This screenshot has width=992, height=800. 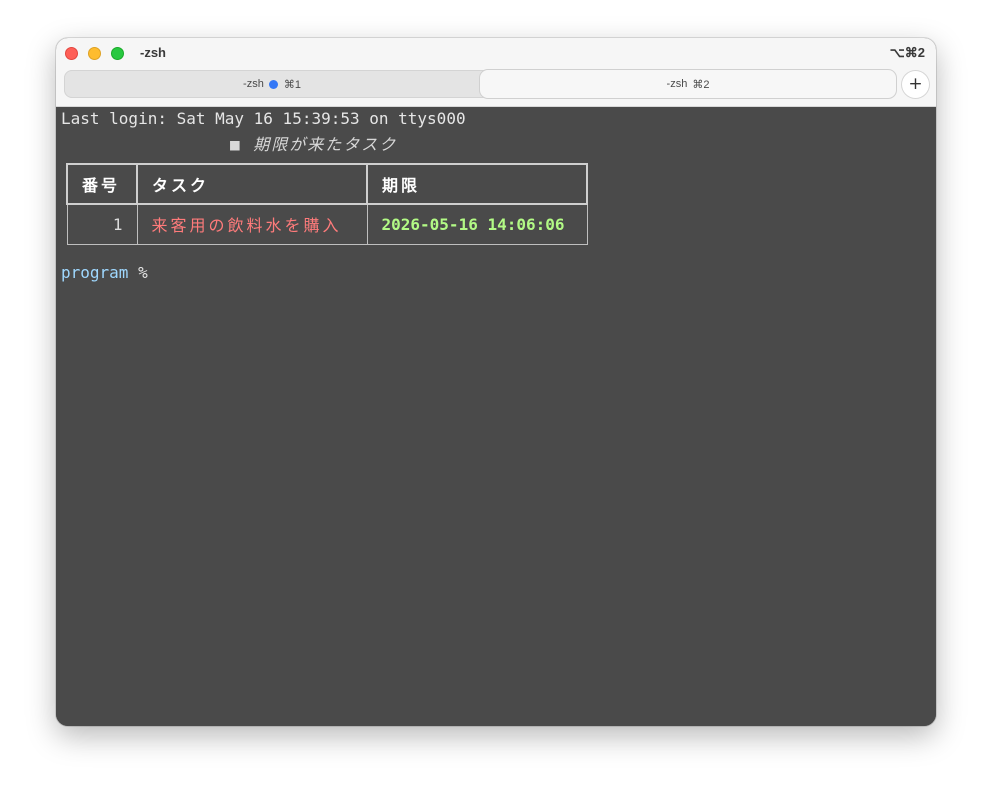 What do you see at coordinates (252, 224) in the screenshot?
I see `cell-task: 来客用の飲料水を購入` at bounding box center [252, 224].